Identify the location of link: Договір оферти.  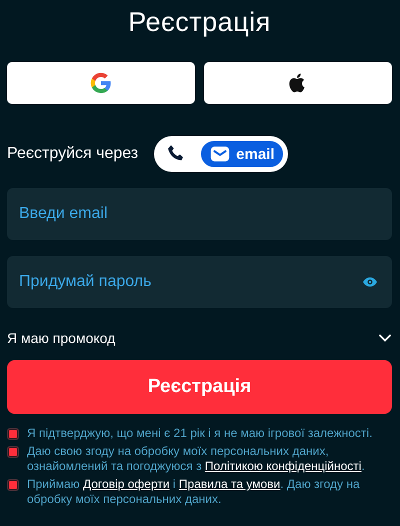
(126, 484).